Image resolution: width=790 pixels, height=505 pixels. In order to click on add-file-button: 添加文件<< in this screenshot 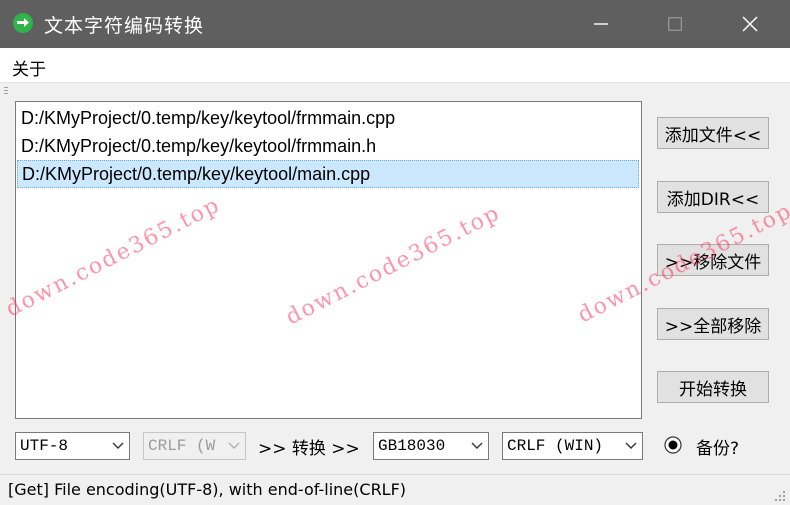, I will do `click(713, 133)`.